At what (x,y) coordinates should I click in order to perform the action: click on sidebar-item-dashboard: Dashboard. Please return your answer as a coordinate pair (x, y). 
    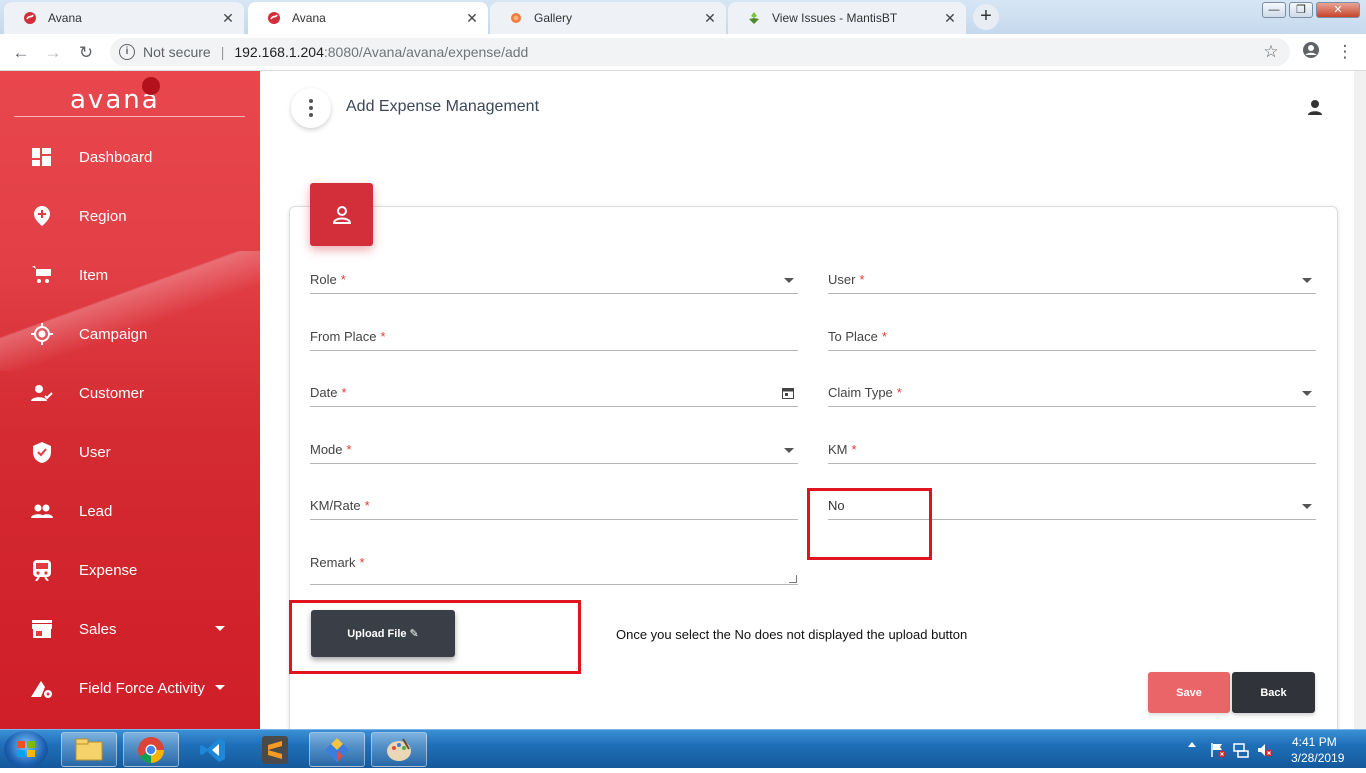
    Looking at the image, I should click on (130, 157).